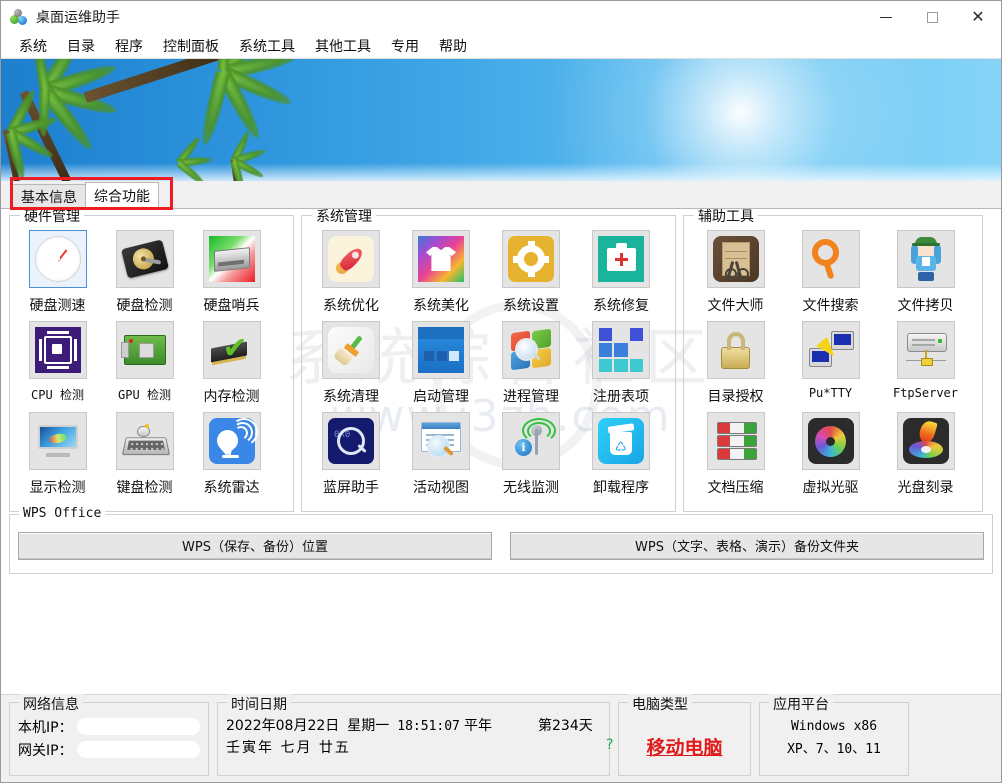  I want to click on tile-cpu-check: CPU 检测, so click(57, 363).